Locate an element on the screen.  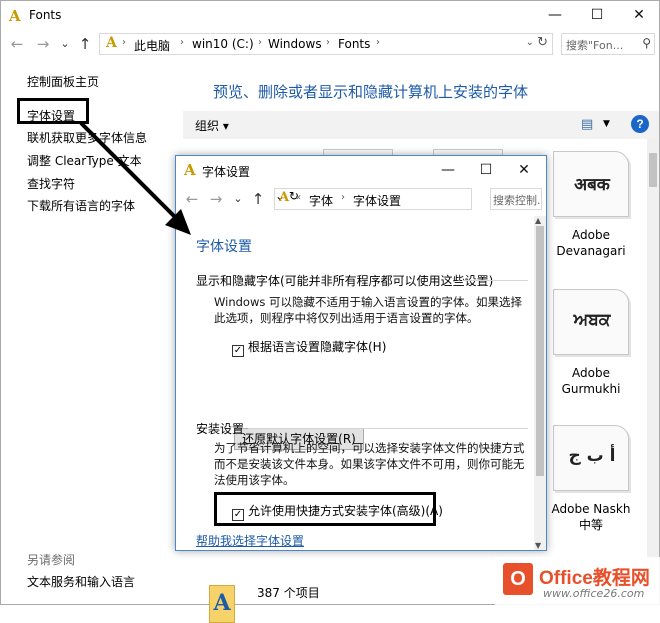
office-logo-icon: O is located at coordinates (518, 579).